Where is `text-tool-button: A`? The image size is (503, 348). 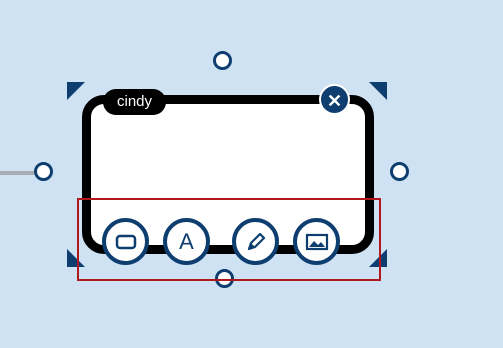 text-tool-button: A is located at coordinates (186, 241).